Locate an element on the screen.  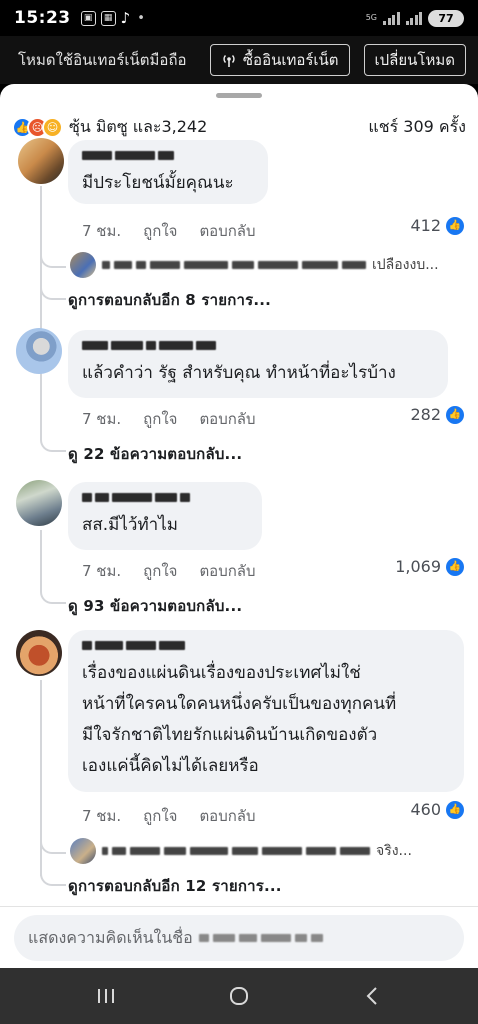
mode-text: โหมดใช้อินเทอร์เน็ตมือถือ is located at coordinates (102, 60).